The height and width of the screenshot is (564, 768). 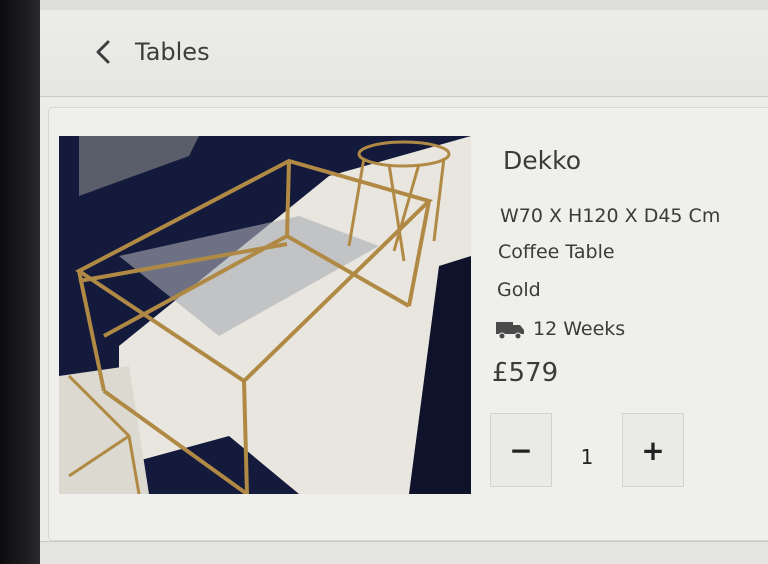 What do you see at coordinates (579, 329) in the screenshot?
I see `delivery-label: 12 Weeks` at bounding box center [579, 329].